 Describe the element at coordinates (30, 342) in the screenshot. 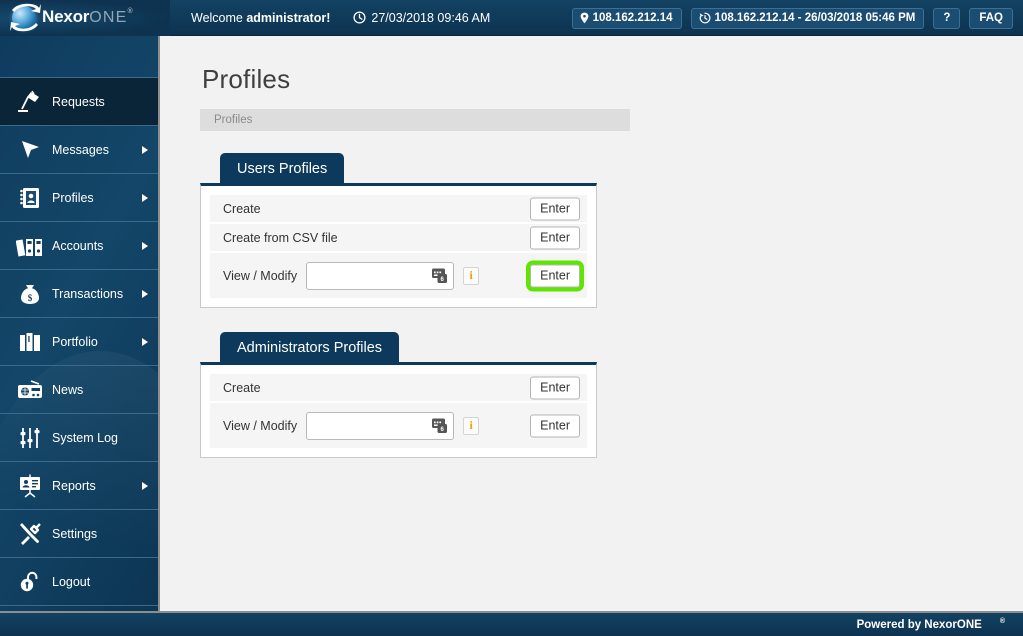

I see `briefcase-icon` at that location.